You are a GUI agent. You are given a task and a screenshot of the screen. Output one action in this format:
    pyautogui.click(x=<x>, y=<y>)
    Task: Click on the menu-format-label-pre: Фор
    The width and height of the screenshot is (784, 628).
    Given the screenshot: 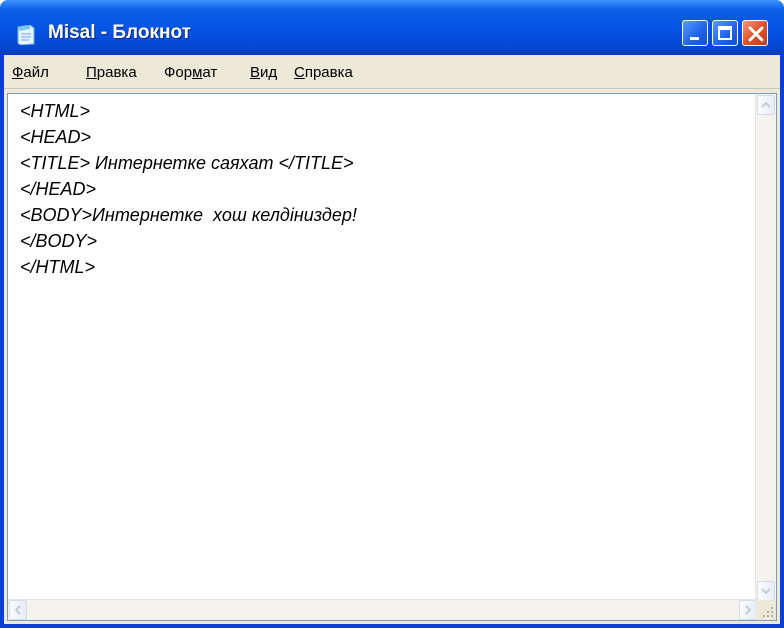 What is the action you would take?
    pyautogui.click(x=178, y=72)
    